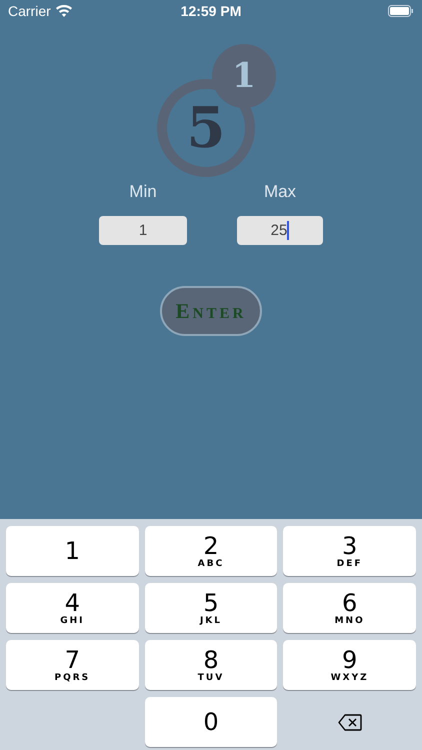  I want to click on number-field: 25, so click(280, 230).